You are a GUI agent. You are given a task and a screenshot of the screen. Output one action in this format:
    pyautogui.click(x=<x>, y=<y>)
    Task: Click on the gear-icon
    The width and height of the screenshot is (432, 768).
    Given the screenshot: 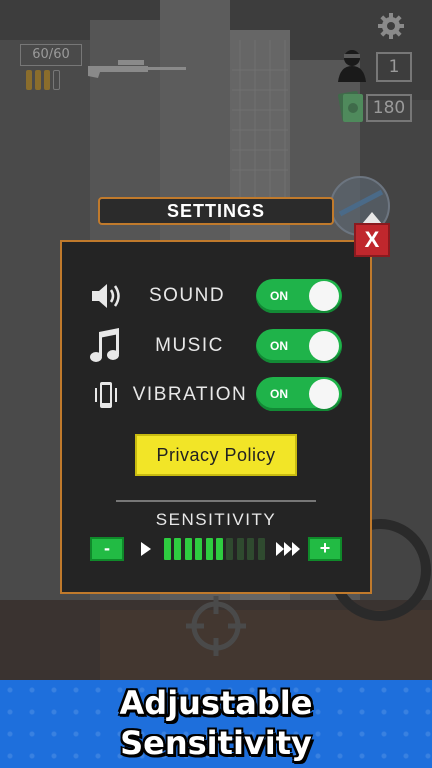 What is the action you would take?
    pyautogui.click(x=391, y=26)
    